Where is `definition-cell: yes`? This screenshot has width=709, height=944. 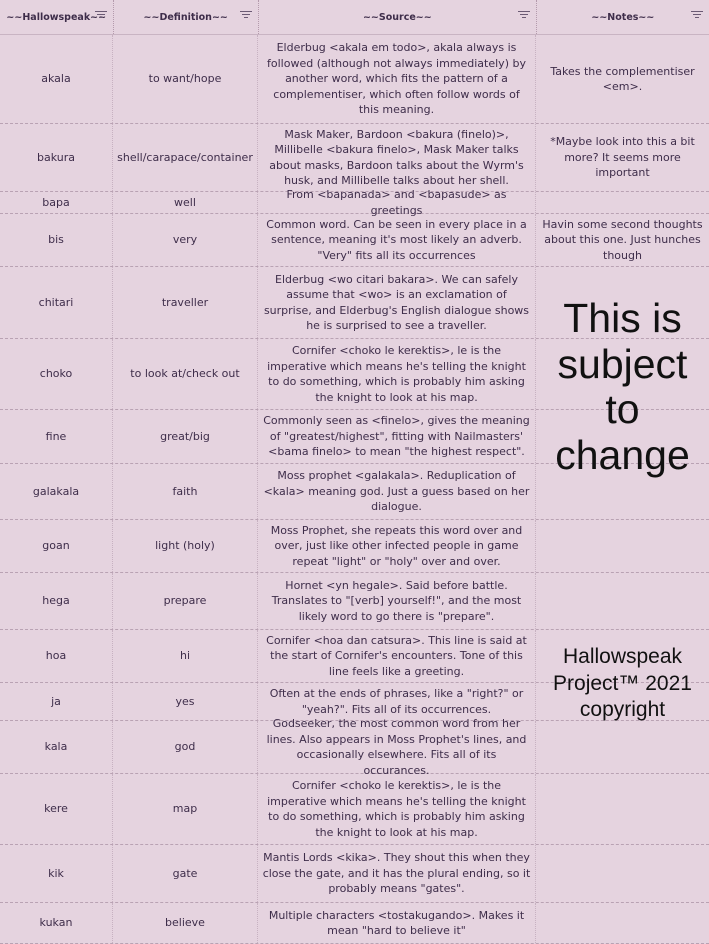
definition-cell: yes is located at coordinates (185, 701).